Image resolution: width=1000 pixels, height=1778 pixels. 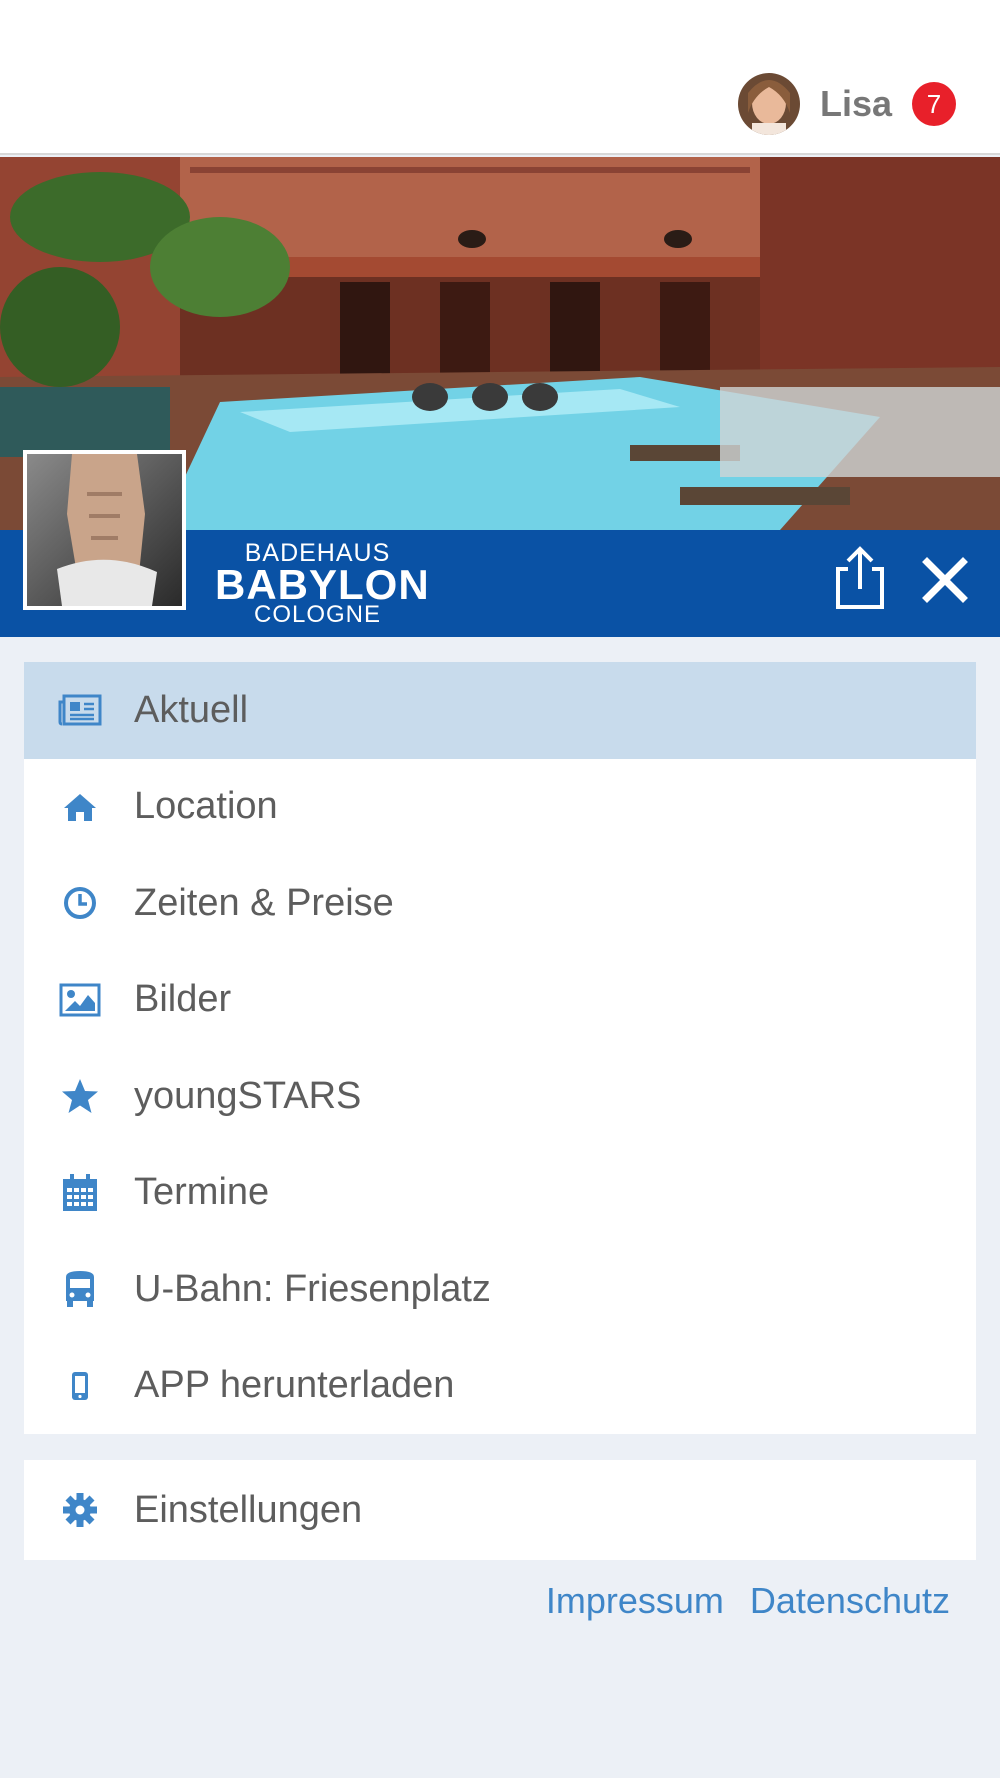 I want to click on star-icon, so click(x=80, y=1096).